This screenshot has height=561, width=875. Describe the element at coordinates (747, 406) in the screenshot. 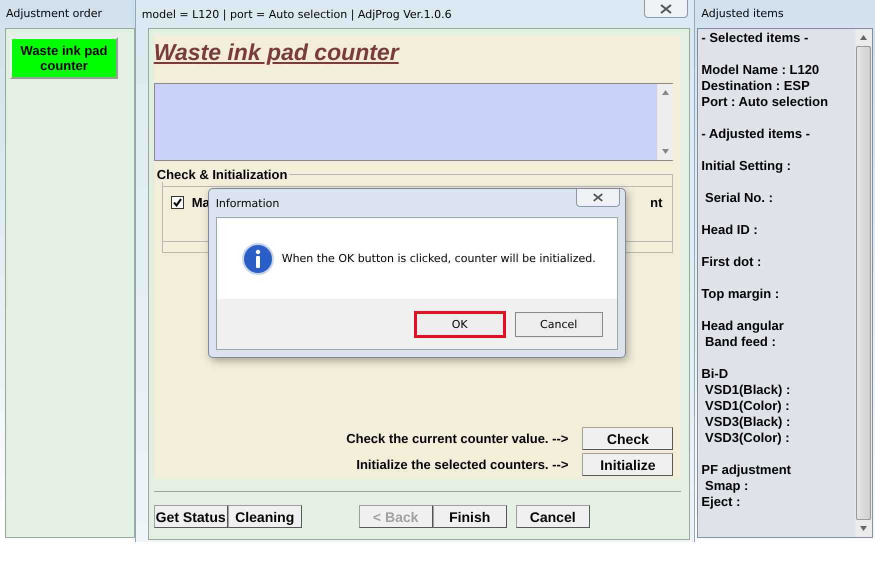

I see `item-text: VSD1(Color) :` at that location.